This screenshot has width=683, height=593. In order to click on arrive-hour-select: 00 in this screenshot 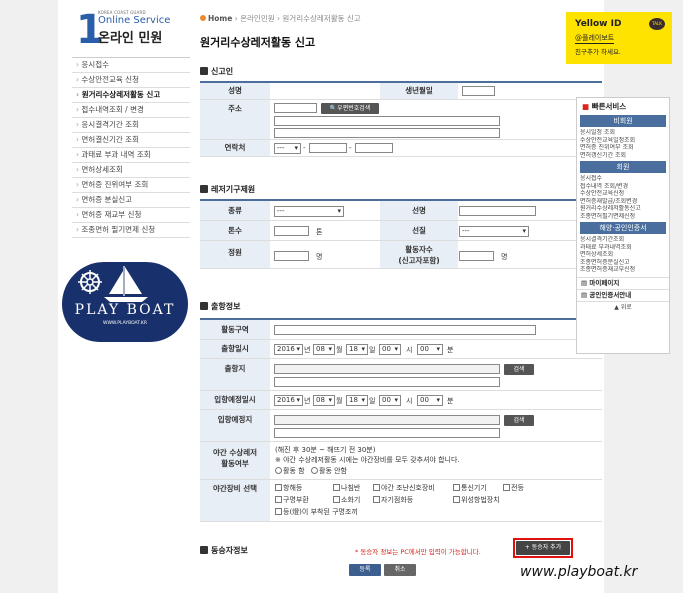, I will do `click(390, 400)`.